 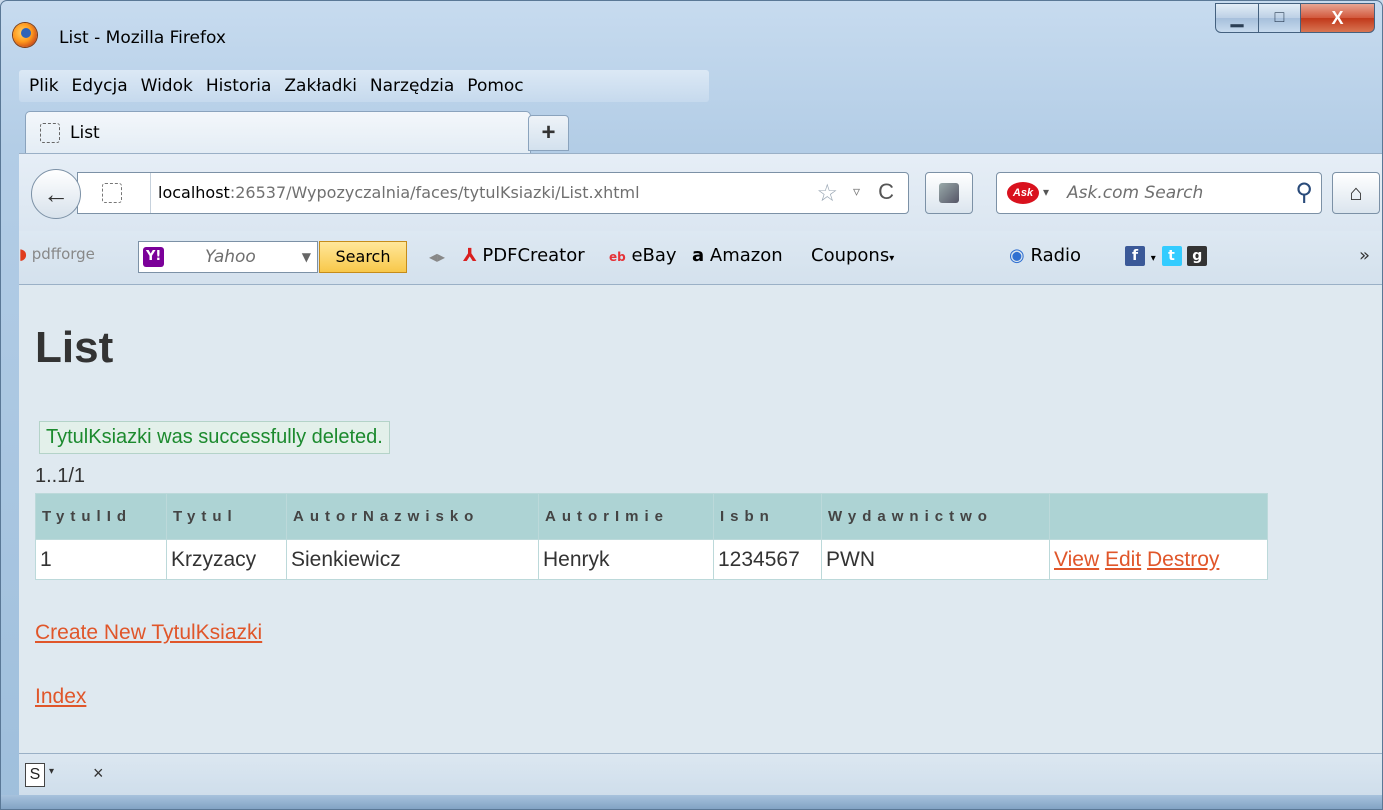 What do you see at coordinates (1197, 256) in the screenshot?
I see `google-plus-icon: g` at bounding box center [1197, 256].